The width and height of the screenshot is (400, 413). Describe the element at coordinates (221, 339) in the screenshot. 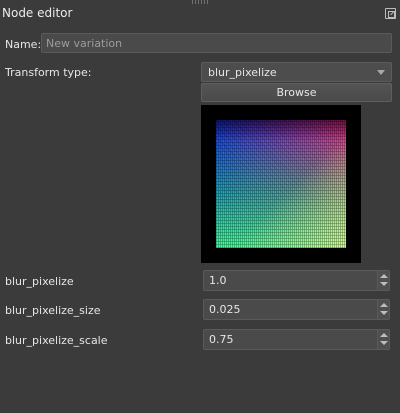

I see `param-value: 0.75` at that location.